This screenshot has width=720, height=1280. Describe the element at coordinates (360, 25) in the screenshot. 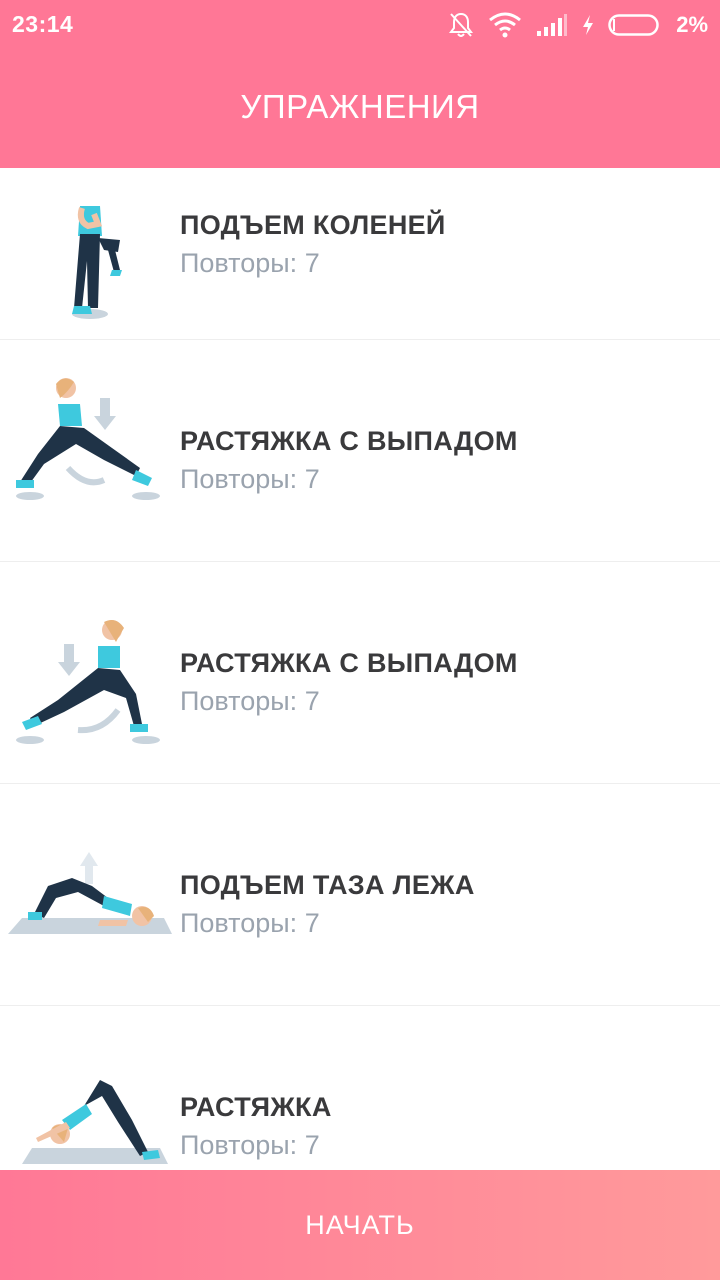

I see `status-bar: 23:14 2%` at that location.